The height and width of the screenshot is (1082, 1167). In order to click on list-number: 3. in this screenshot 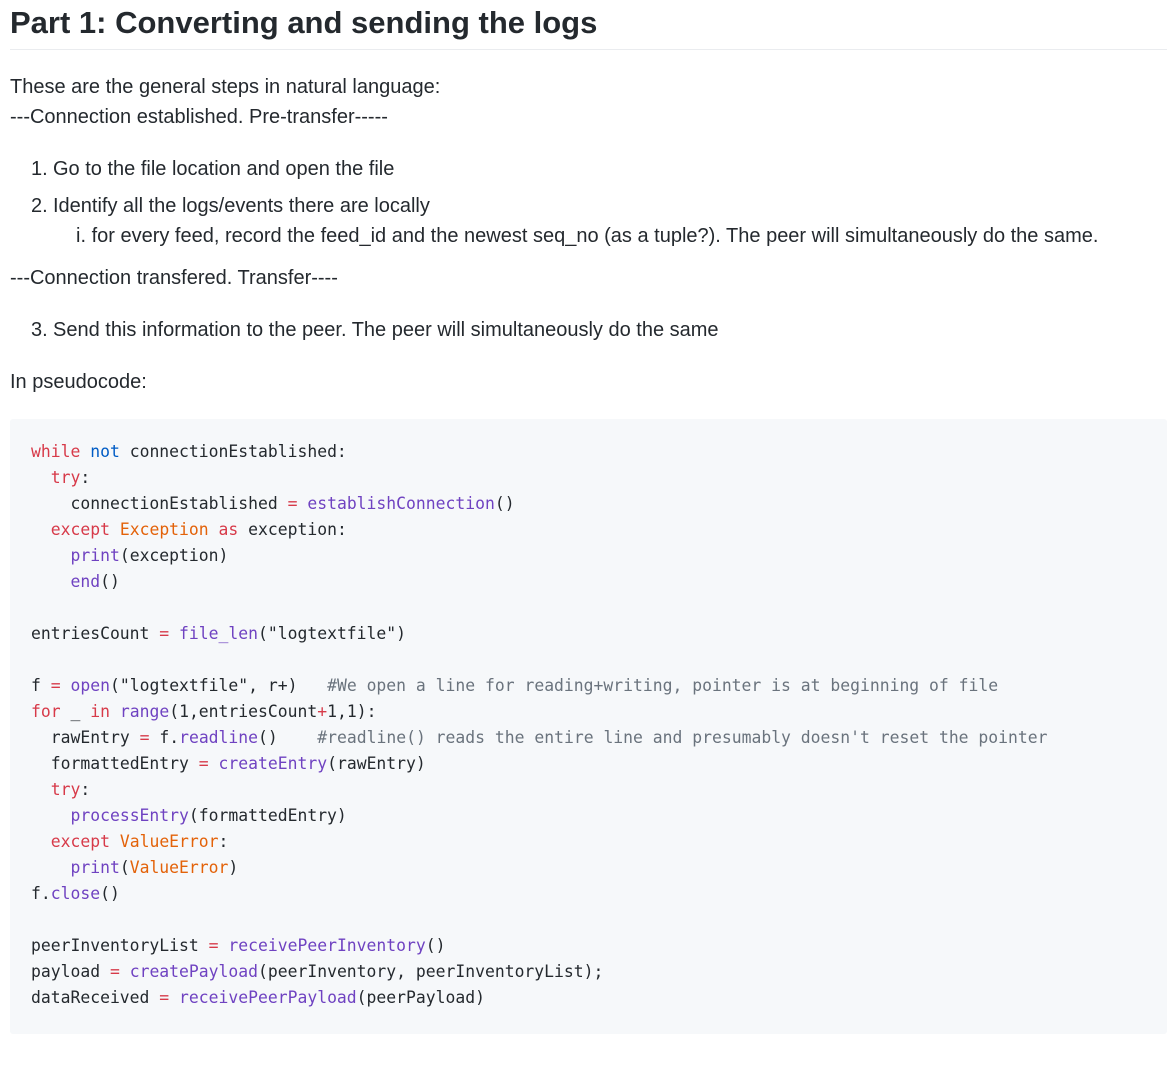, I will do `click(39, 330)`.